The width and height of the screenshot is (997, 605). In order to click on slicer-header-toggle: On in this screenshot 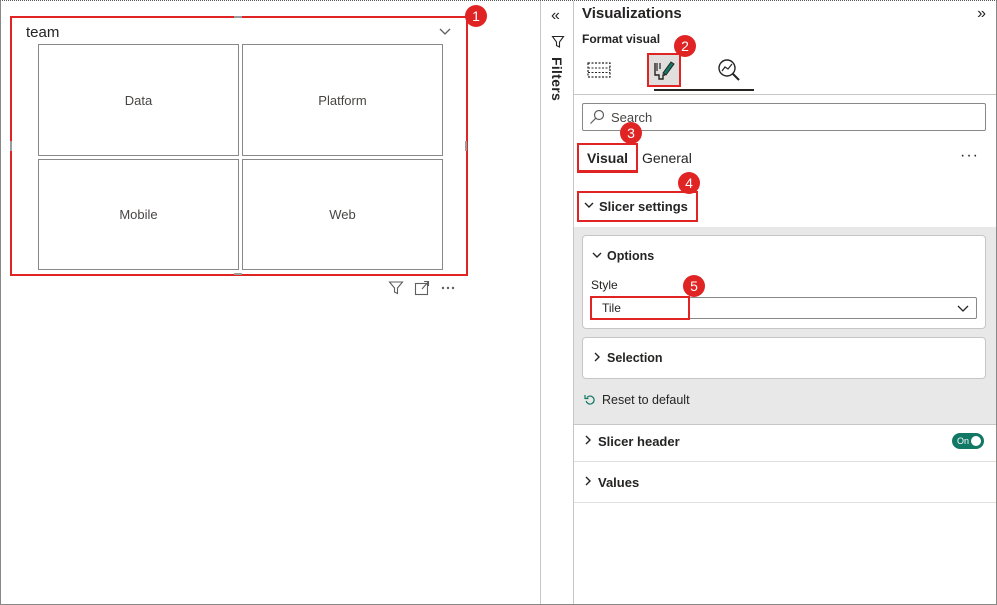, I will do `click(968, 441)`.